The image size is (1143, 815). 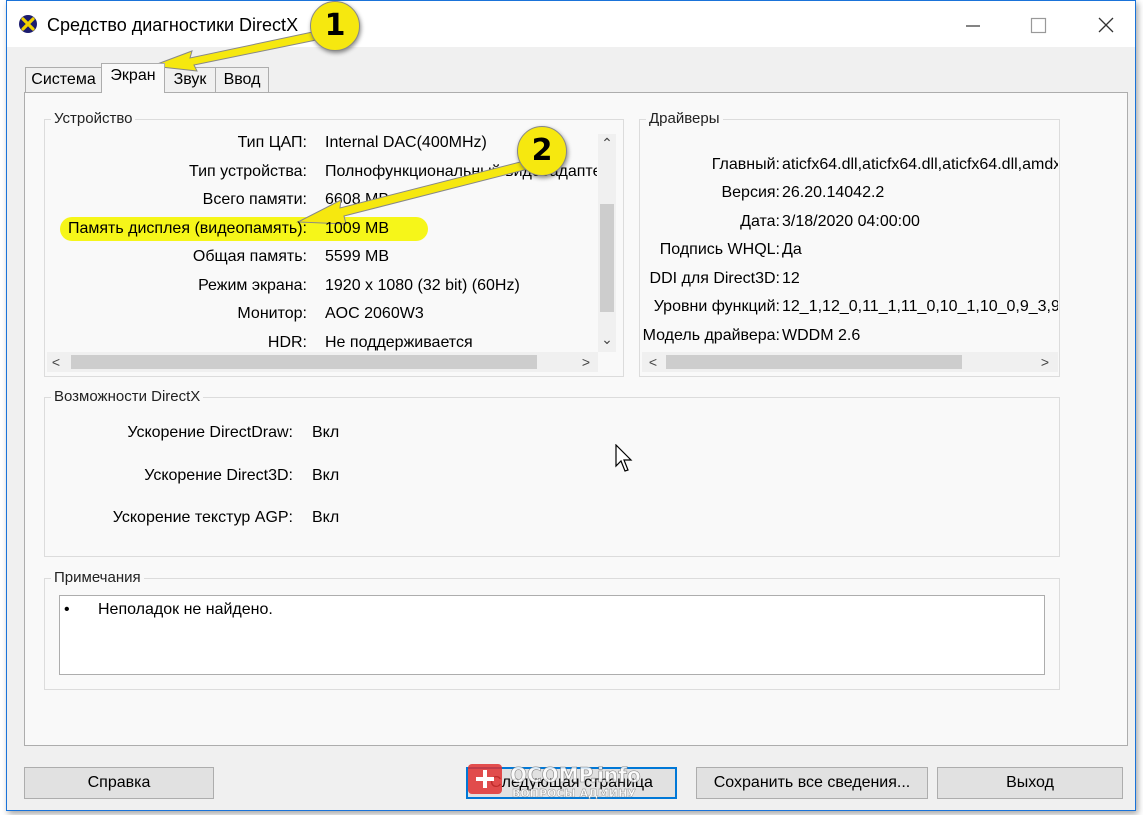 What do you see at coordinates (791, 278) in the screenshot?
I see `driver-row-value: 12` at bounding box center [791, 278].